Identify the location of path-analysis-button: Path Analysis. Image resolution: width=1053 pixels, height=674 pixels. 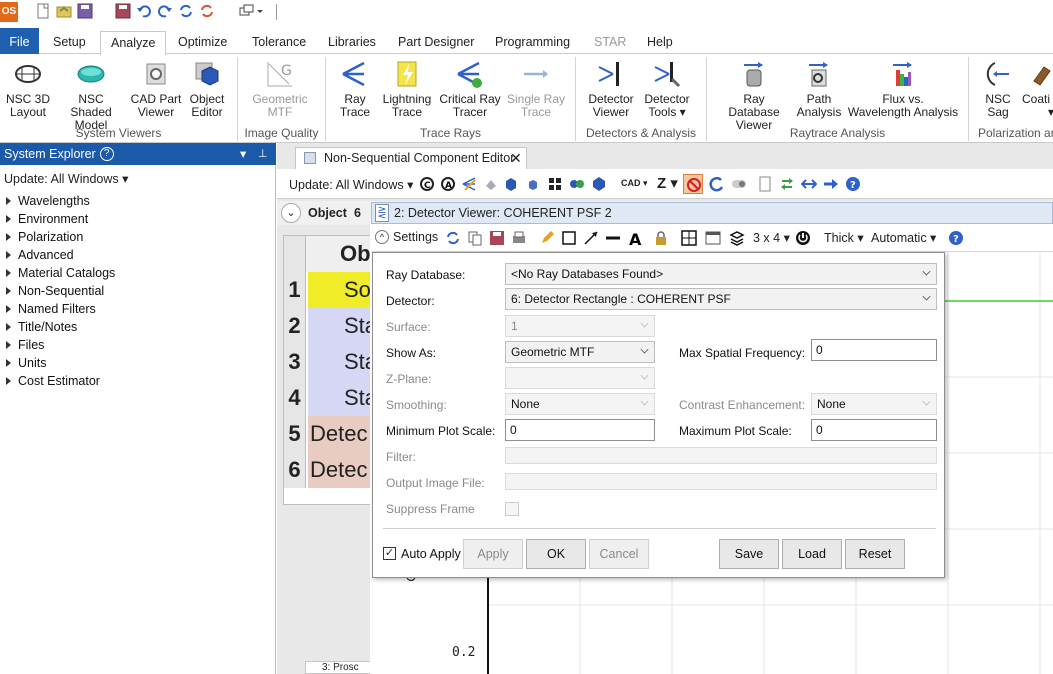
(819, 89).